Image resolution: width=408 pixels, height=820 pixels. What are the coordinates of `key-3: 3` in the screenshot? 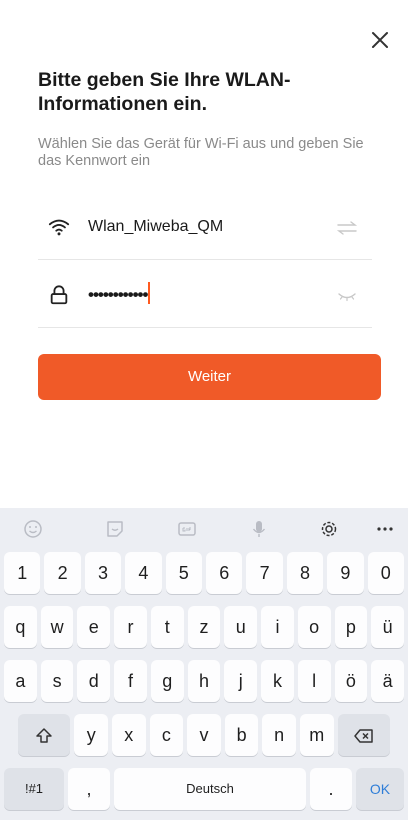 It's located at (103, 573).